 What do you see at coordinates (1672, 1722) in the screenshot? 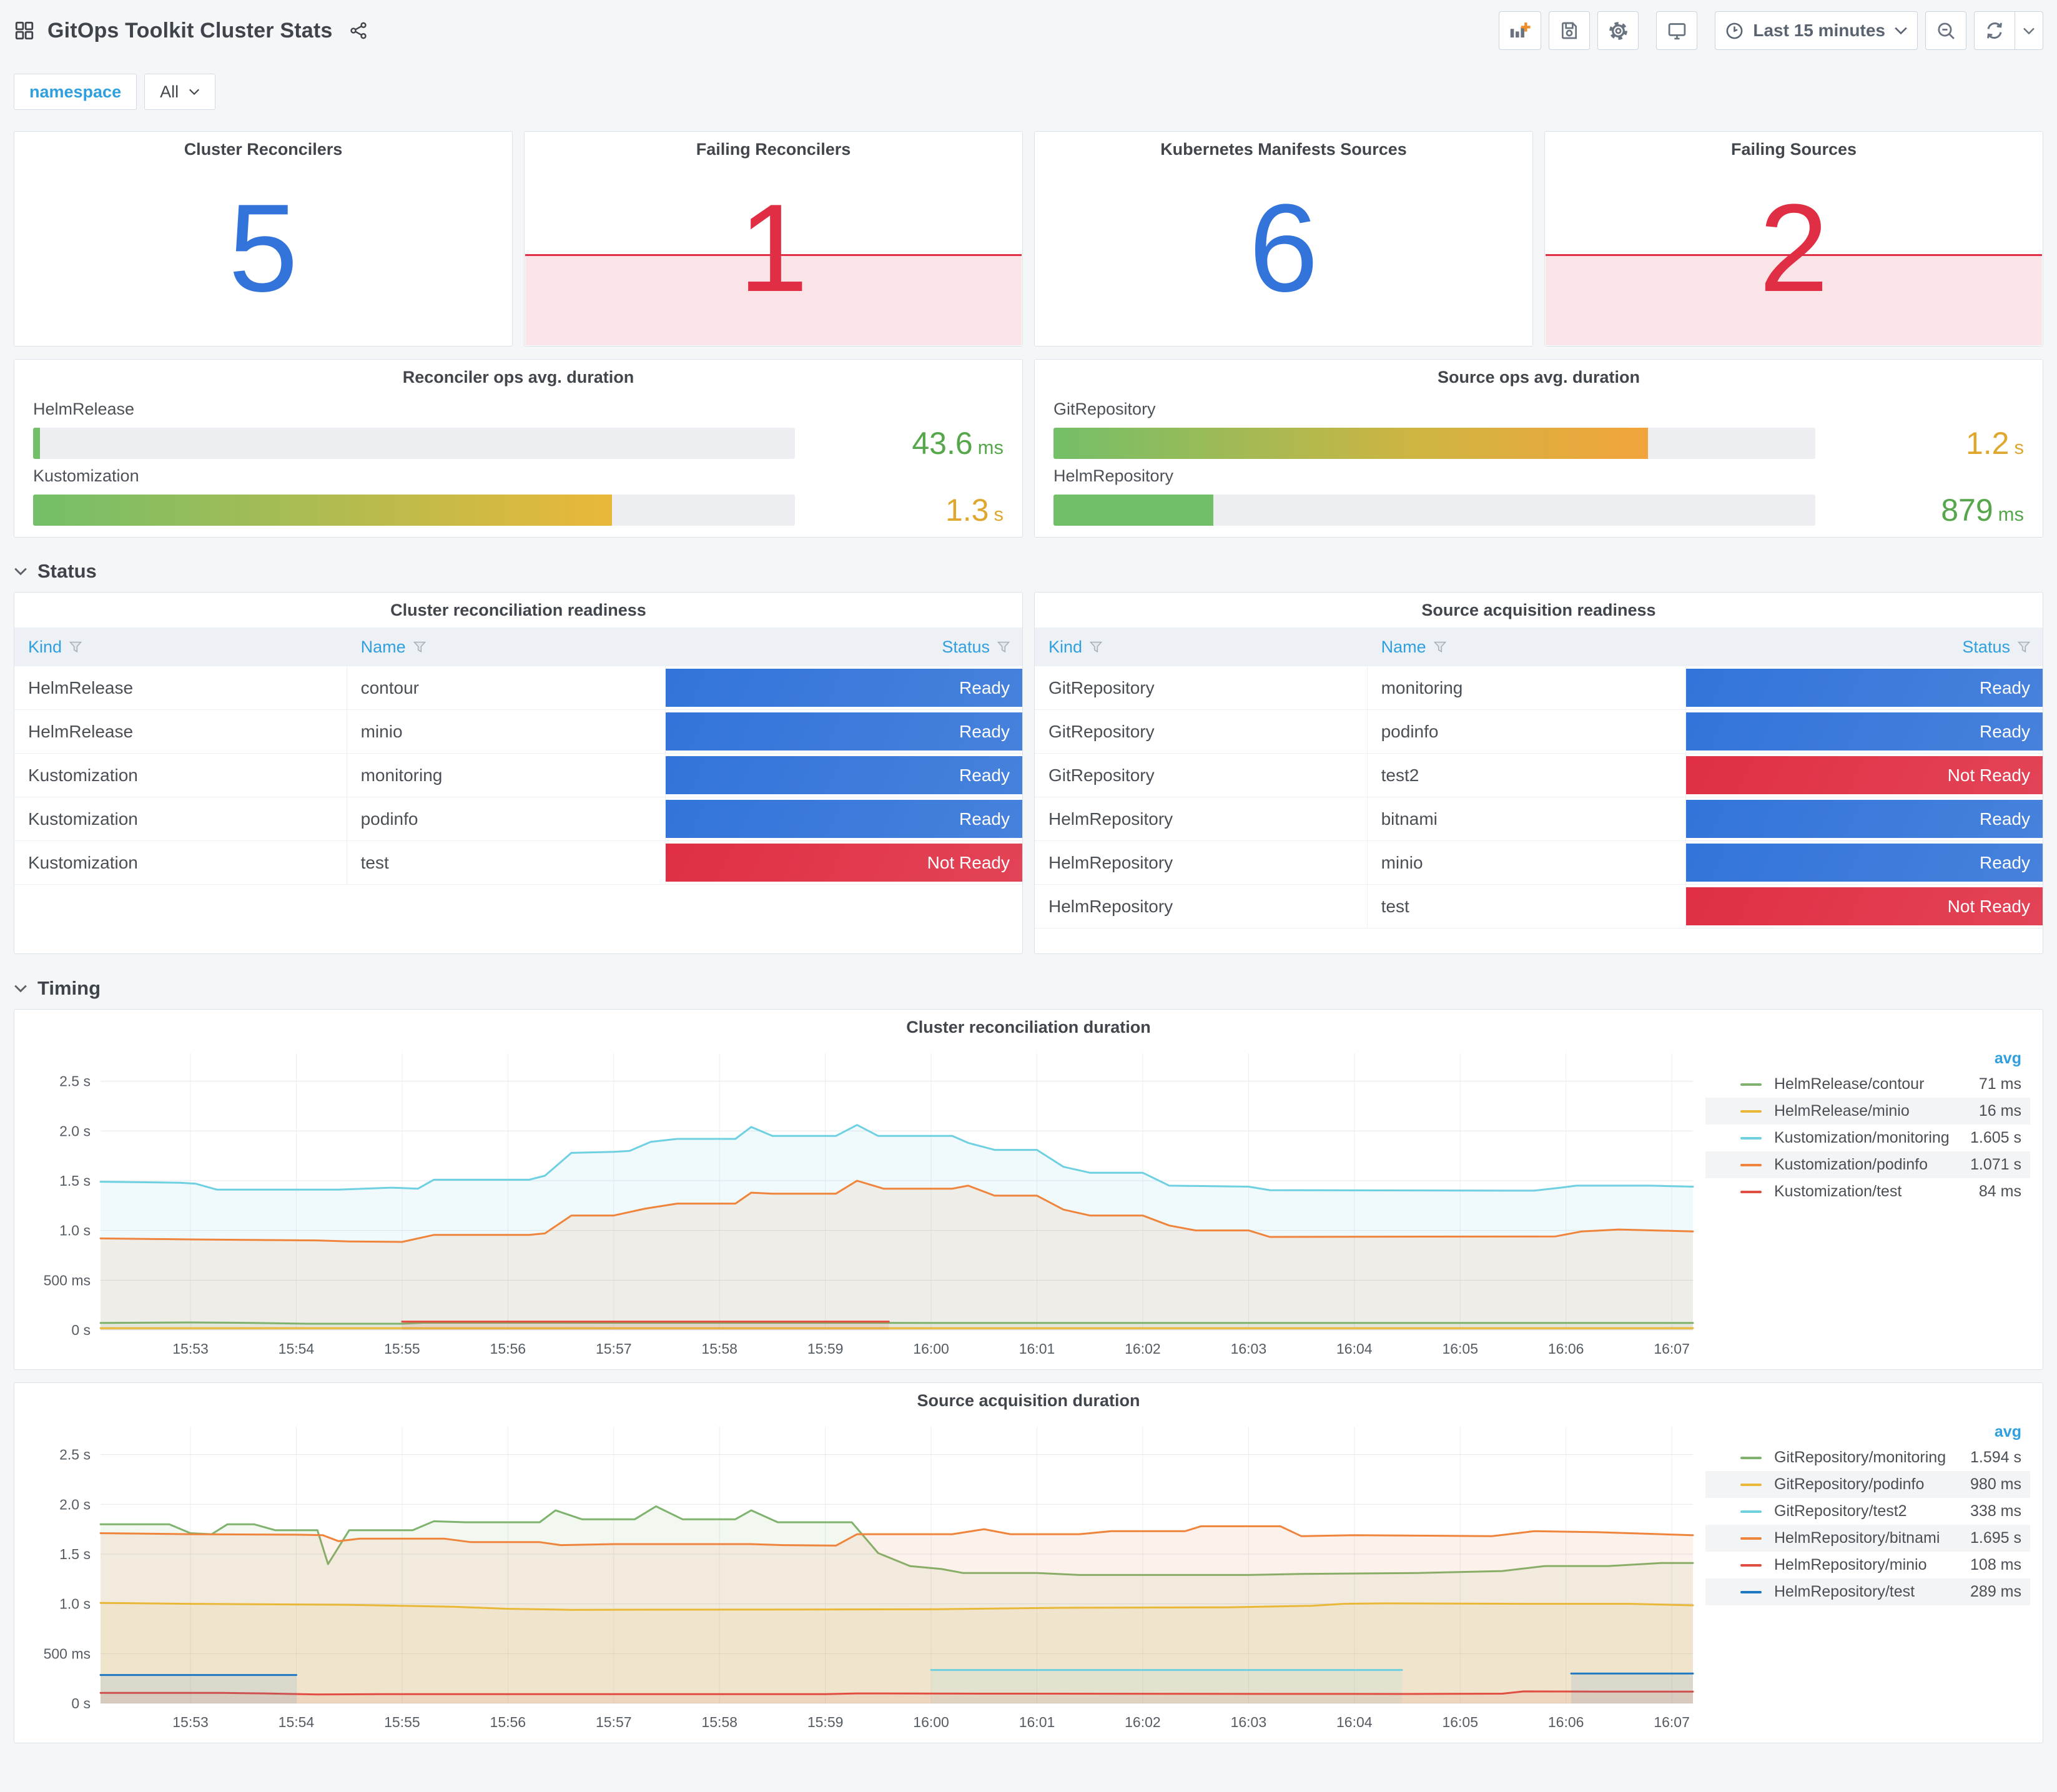
I see `svg-text: 16:07` at bounding box center [1672, 1722].